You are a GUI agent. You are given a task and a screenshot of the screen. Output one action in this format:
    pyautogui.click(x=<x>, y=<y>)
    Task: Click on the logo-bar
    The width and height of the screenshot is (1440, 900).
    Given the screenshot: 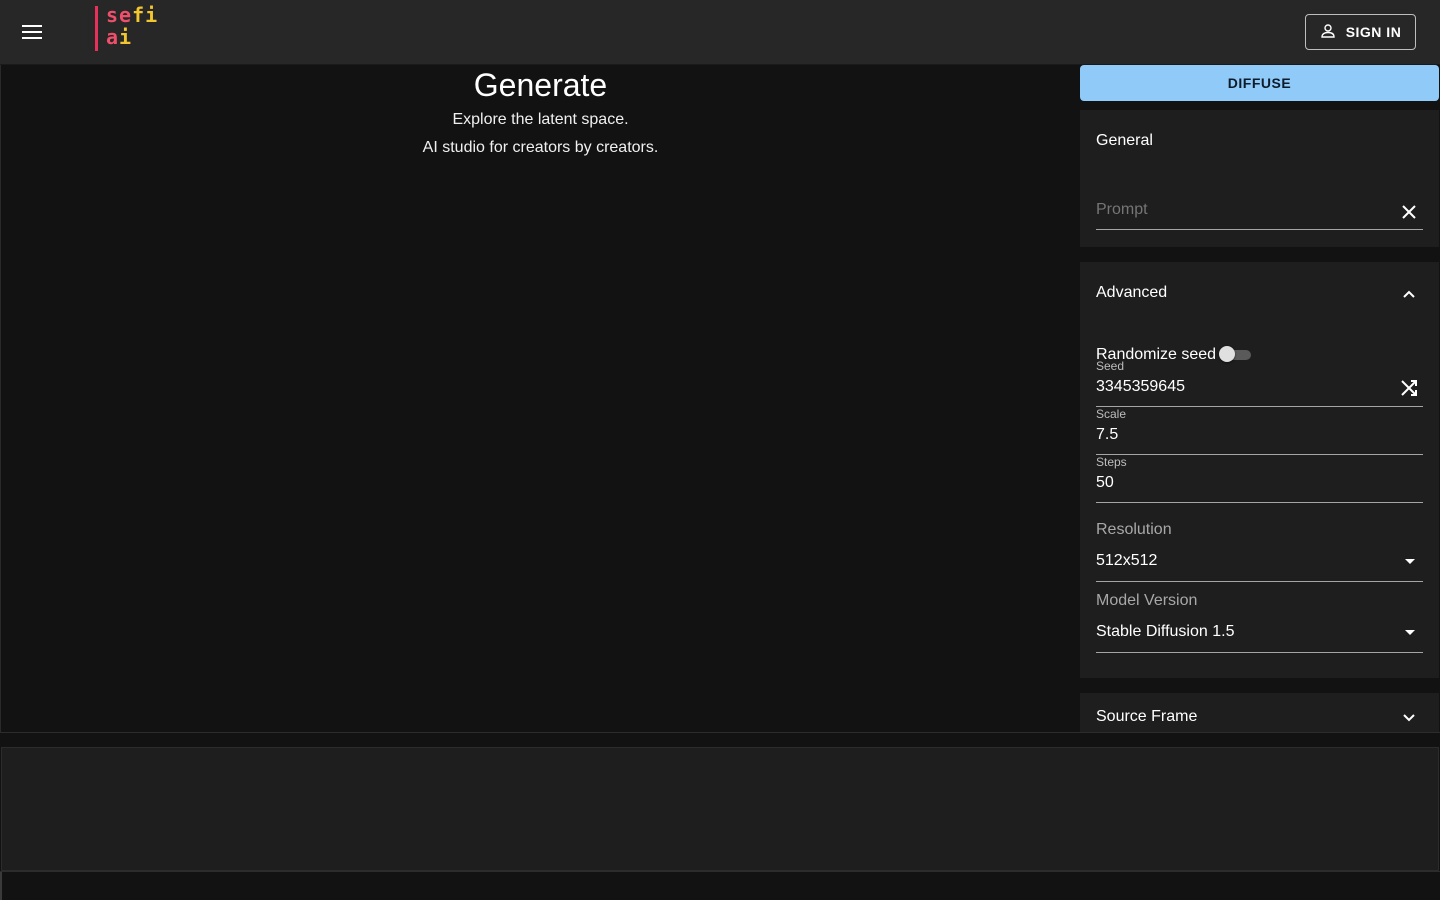 What is the action you would take?
    pyautogui.click(x=96, y=28)
    